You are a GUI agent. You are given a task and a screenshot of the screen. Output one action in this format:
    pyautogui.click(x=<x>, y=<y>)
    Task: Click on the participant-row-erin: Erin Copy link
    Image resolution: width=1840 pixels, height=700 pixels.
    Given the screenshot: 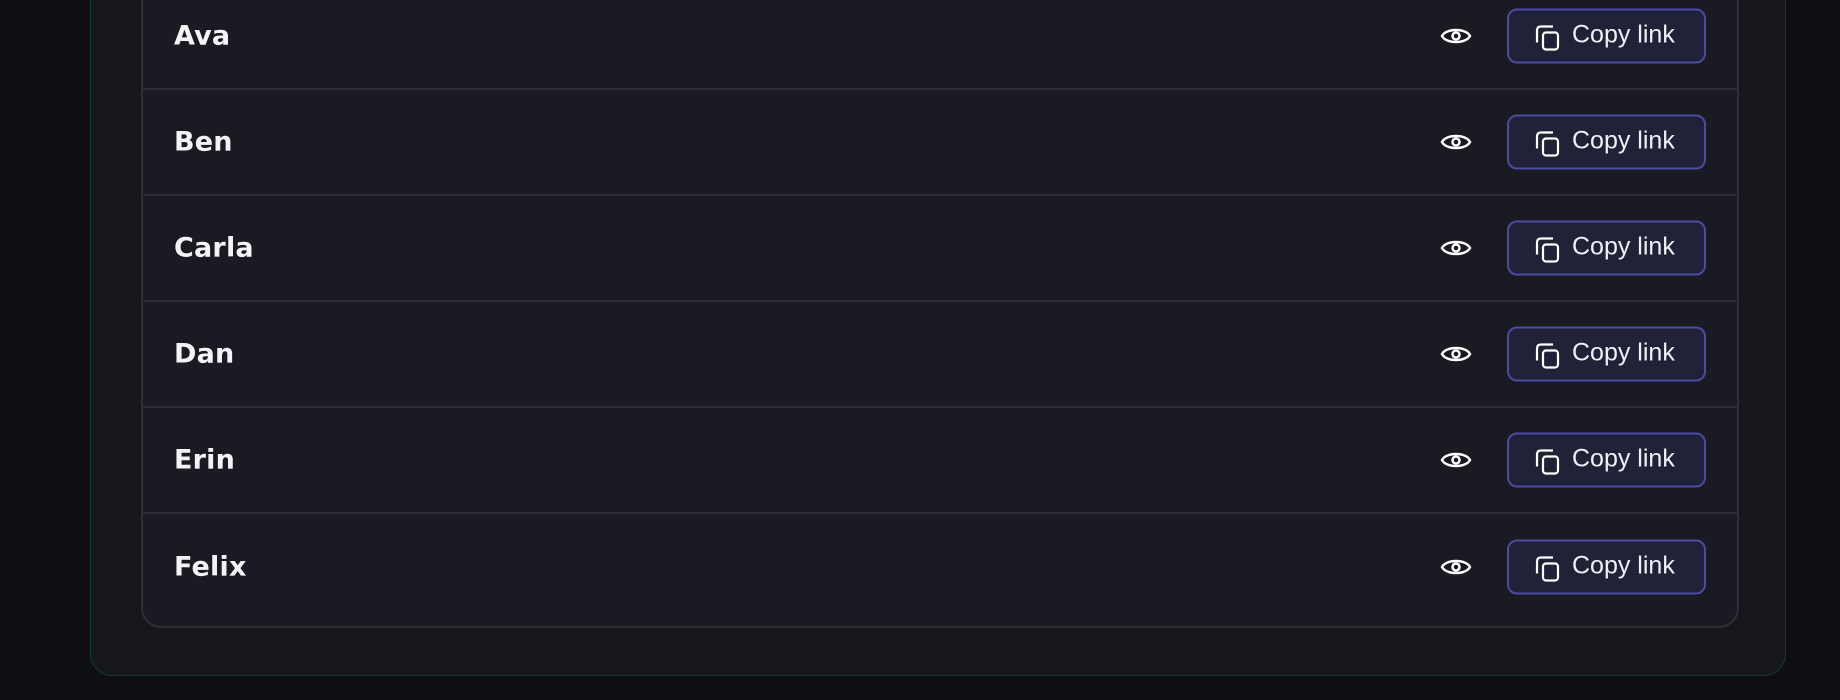 What is the action you would take?
    pyautogui.click(x=940, y=461)
    